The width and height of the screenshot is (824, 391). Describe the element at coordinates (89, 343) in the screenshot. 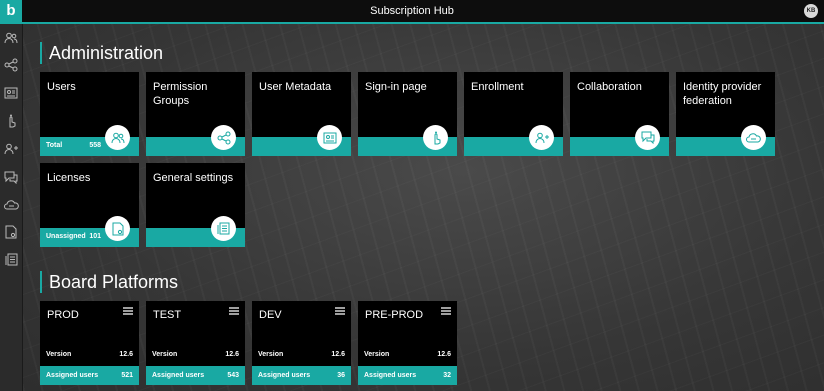

I see `platform-tile-prod: PROD Version 12.6 Assigned users 521` at that location.